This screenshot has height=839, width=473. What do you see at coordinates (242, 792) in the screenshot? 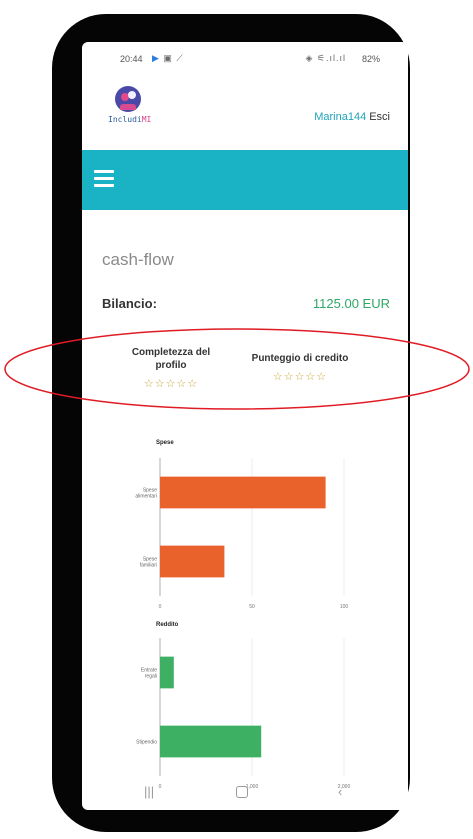
I see `home-icon` at bounding box center [242, 792].